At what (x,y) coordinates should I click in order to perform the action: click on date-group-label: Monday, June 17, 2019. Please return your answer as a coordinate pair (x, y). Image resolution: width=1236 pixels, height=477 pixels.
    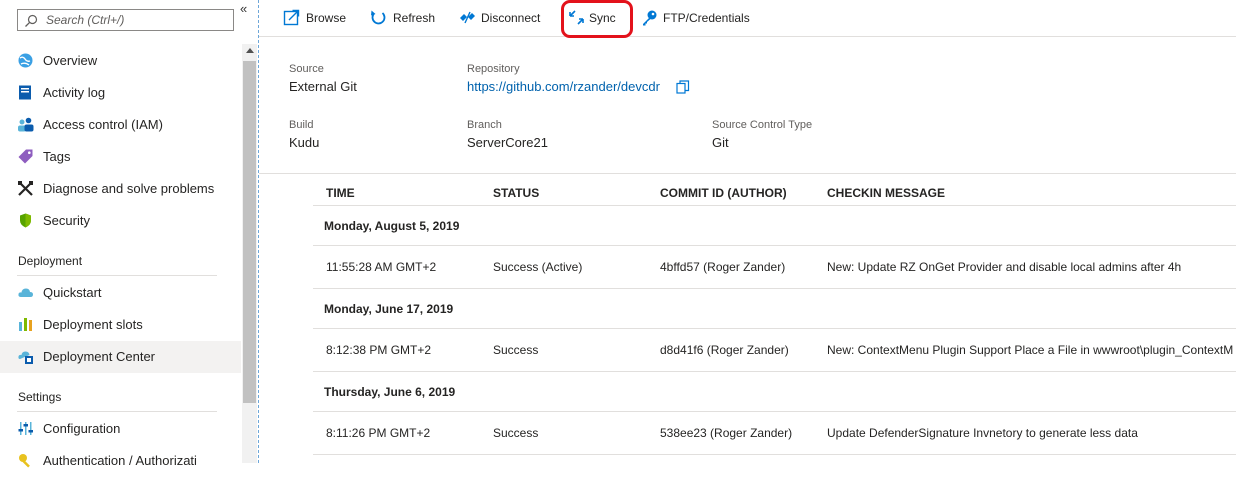
    Looking at the image, I should click on (389, 309).